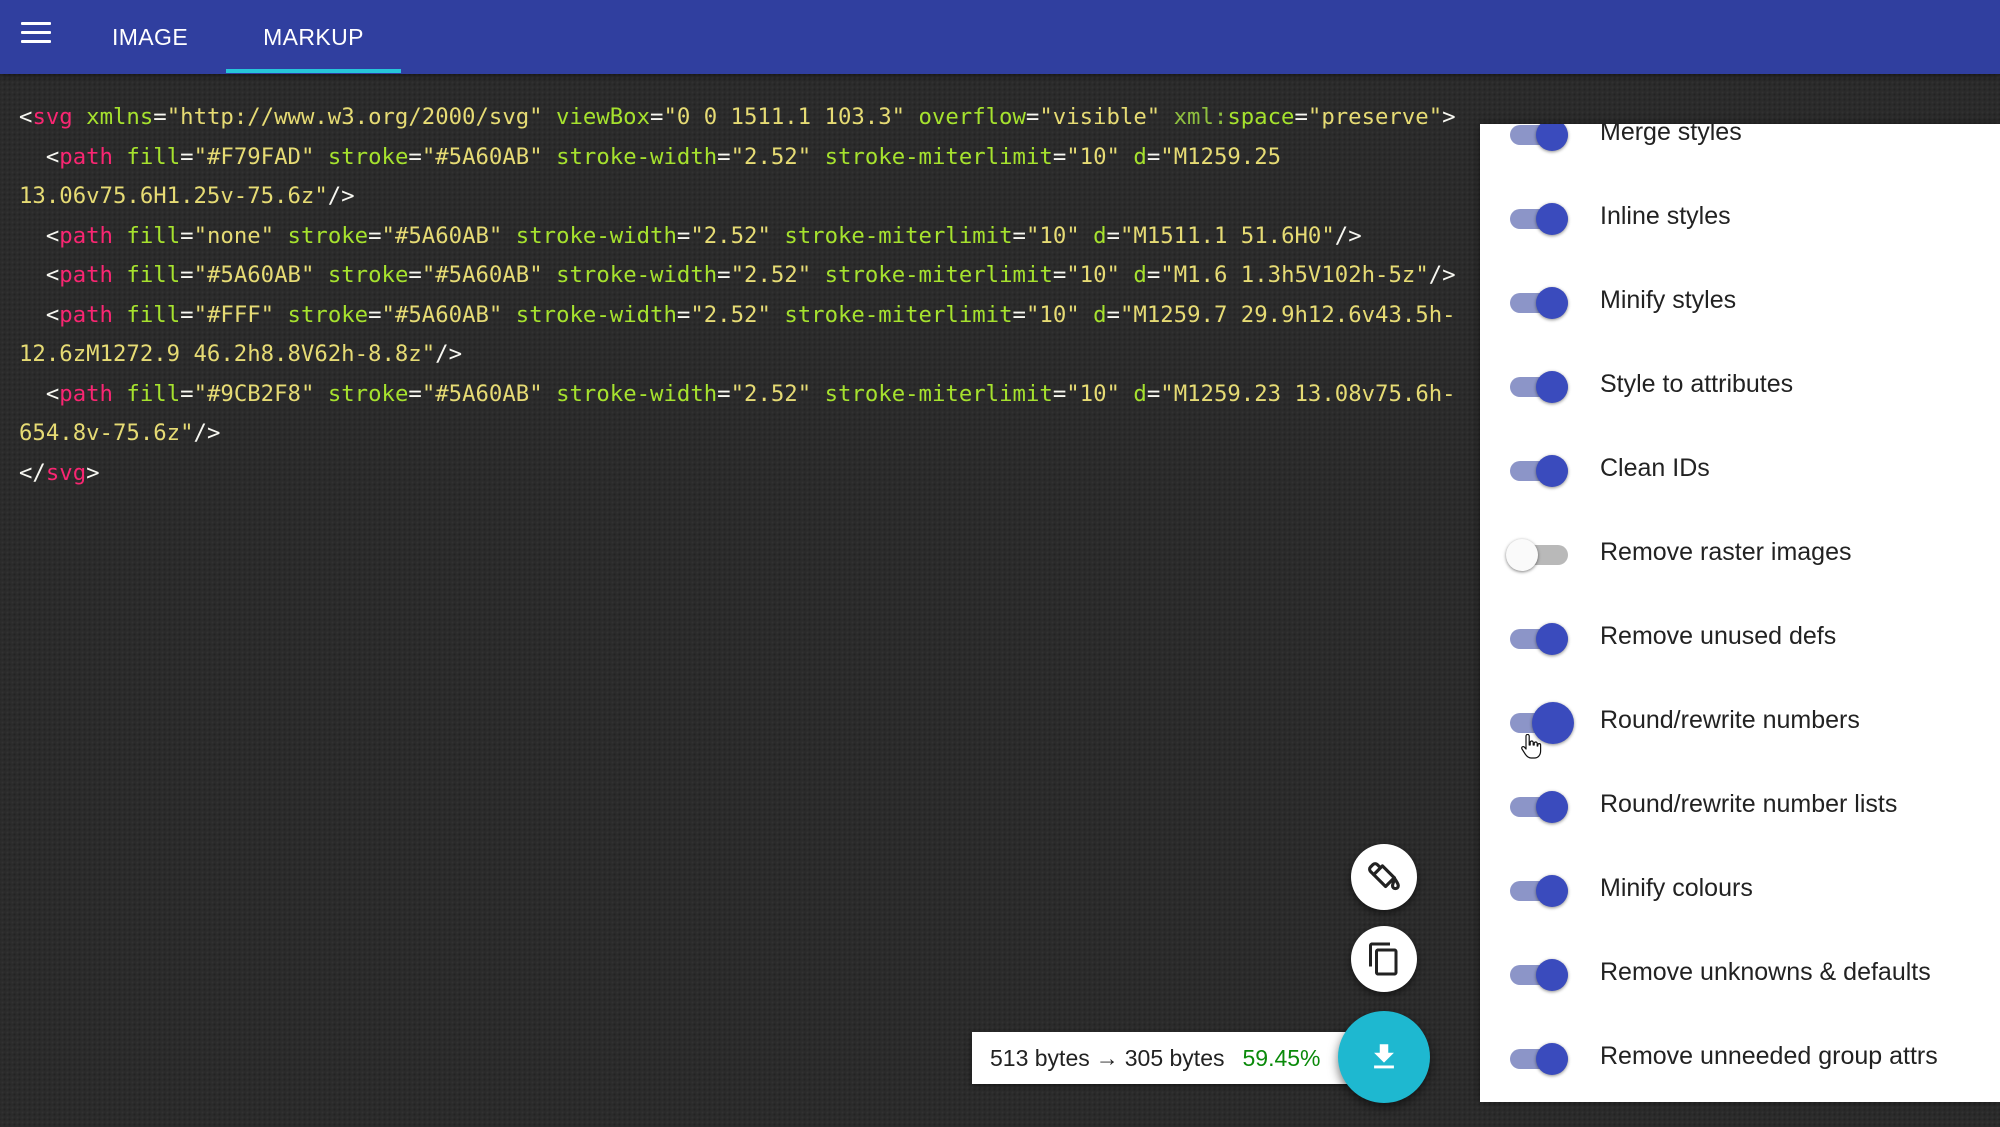 Image resolution: width=2000 pixels, height=1127 pixels. What do you see at coordinates (39, 314) in the screenshot?
I see `code-token-pun: <` at bounding box center [39, 314].